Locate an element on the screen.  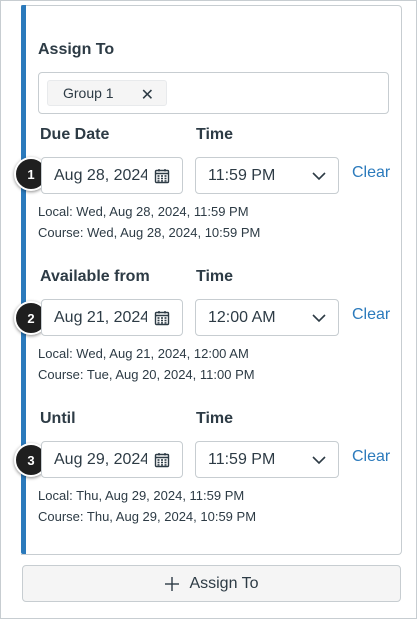
until-date-value: Aug 29, 2024 is located at coordinates (100, 459).